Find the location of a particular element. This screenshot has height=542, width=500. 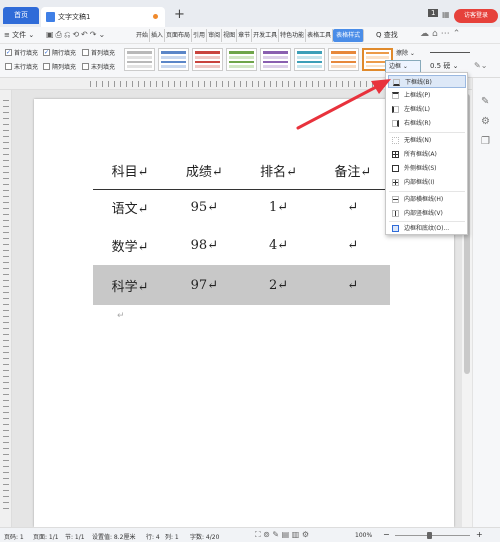

menu-item-label: 下框线(B) is located at coordinates (418, 82).